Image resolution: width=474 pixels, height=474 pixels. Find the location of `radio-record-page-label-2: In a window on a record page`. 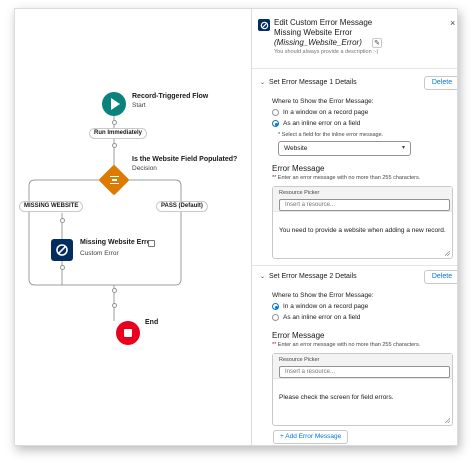

radio-record-page-label-2: In a window on a record page is located at coordinates (326, 306).